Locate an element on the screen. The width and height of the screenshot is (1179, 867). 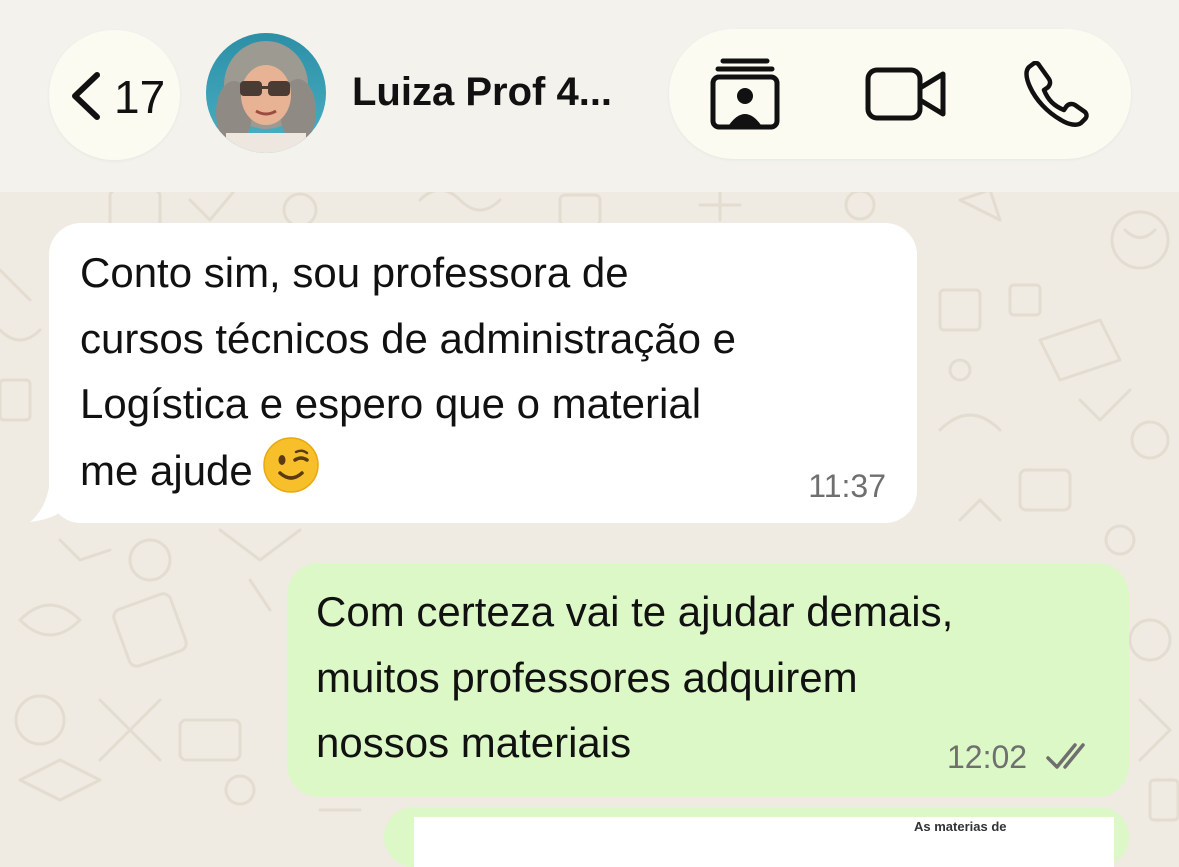
avatar is located at coordinates (266, 93).